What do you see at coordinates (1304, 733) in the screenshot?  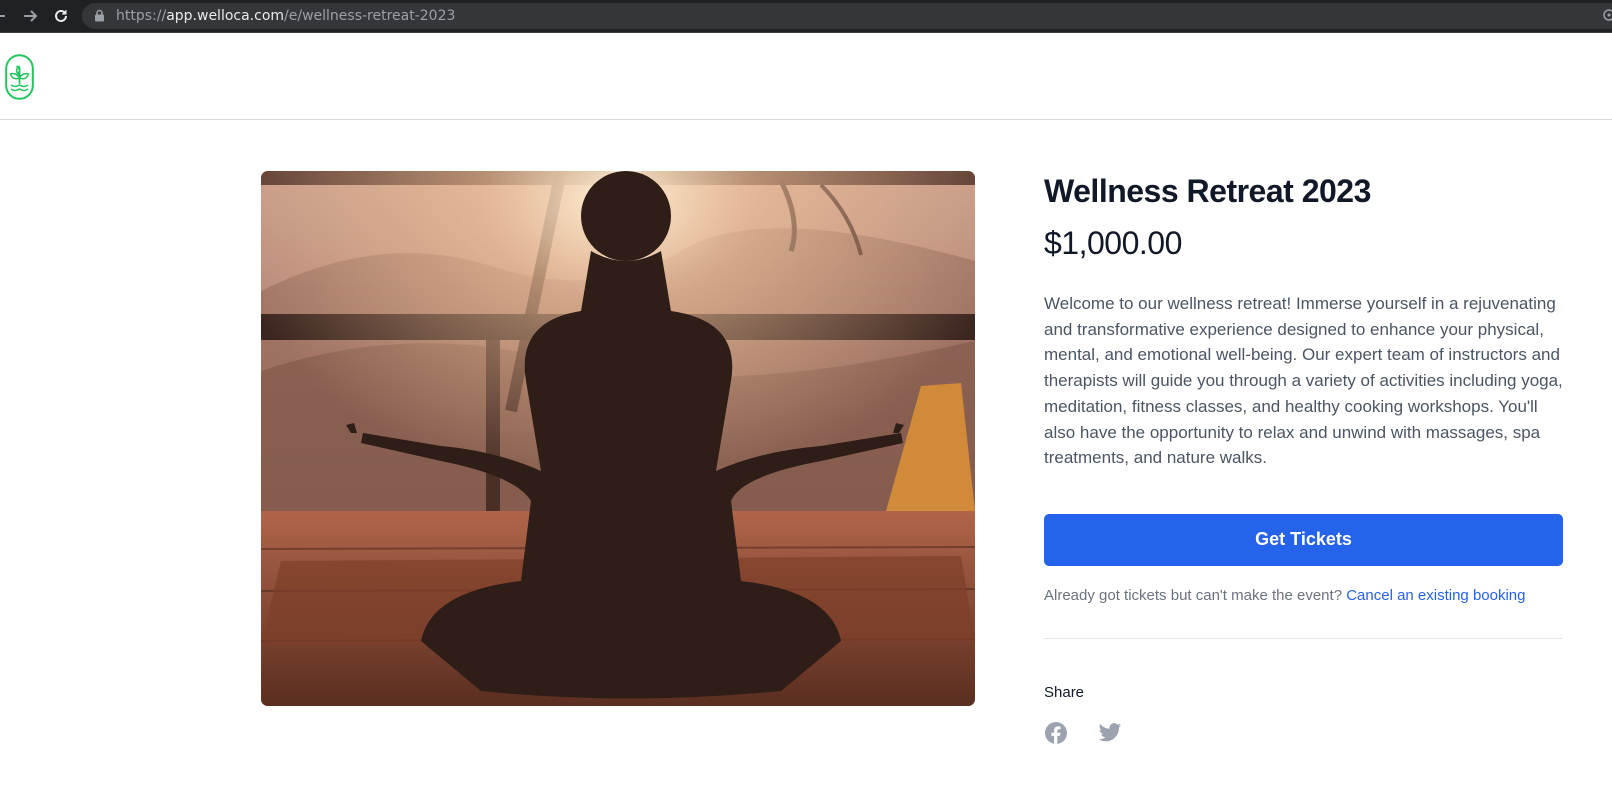 I see `share-icons` at bounding box center [1304, 733].